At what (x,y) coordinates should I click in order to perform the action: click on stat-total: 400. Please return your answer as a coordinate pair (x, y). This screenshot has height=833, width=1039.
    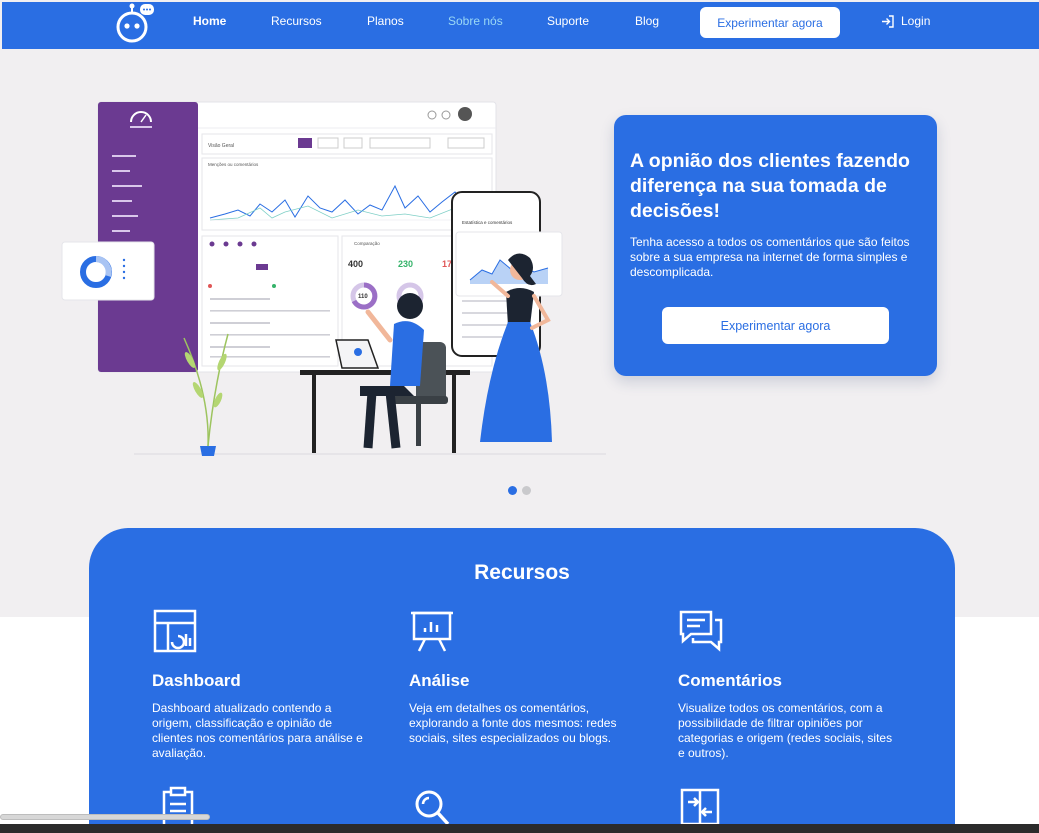
    Looking at the image, I should click on (355, 264).